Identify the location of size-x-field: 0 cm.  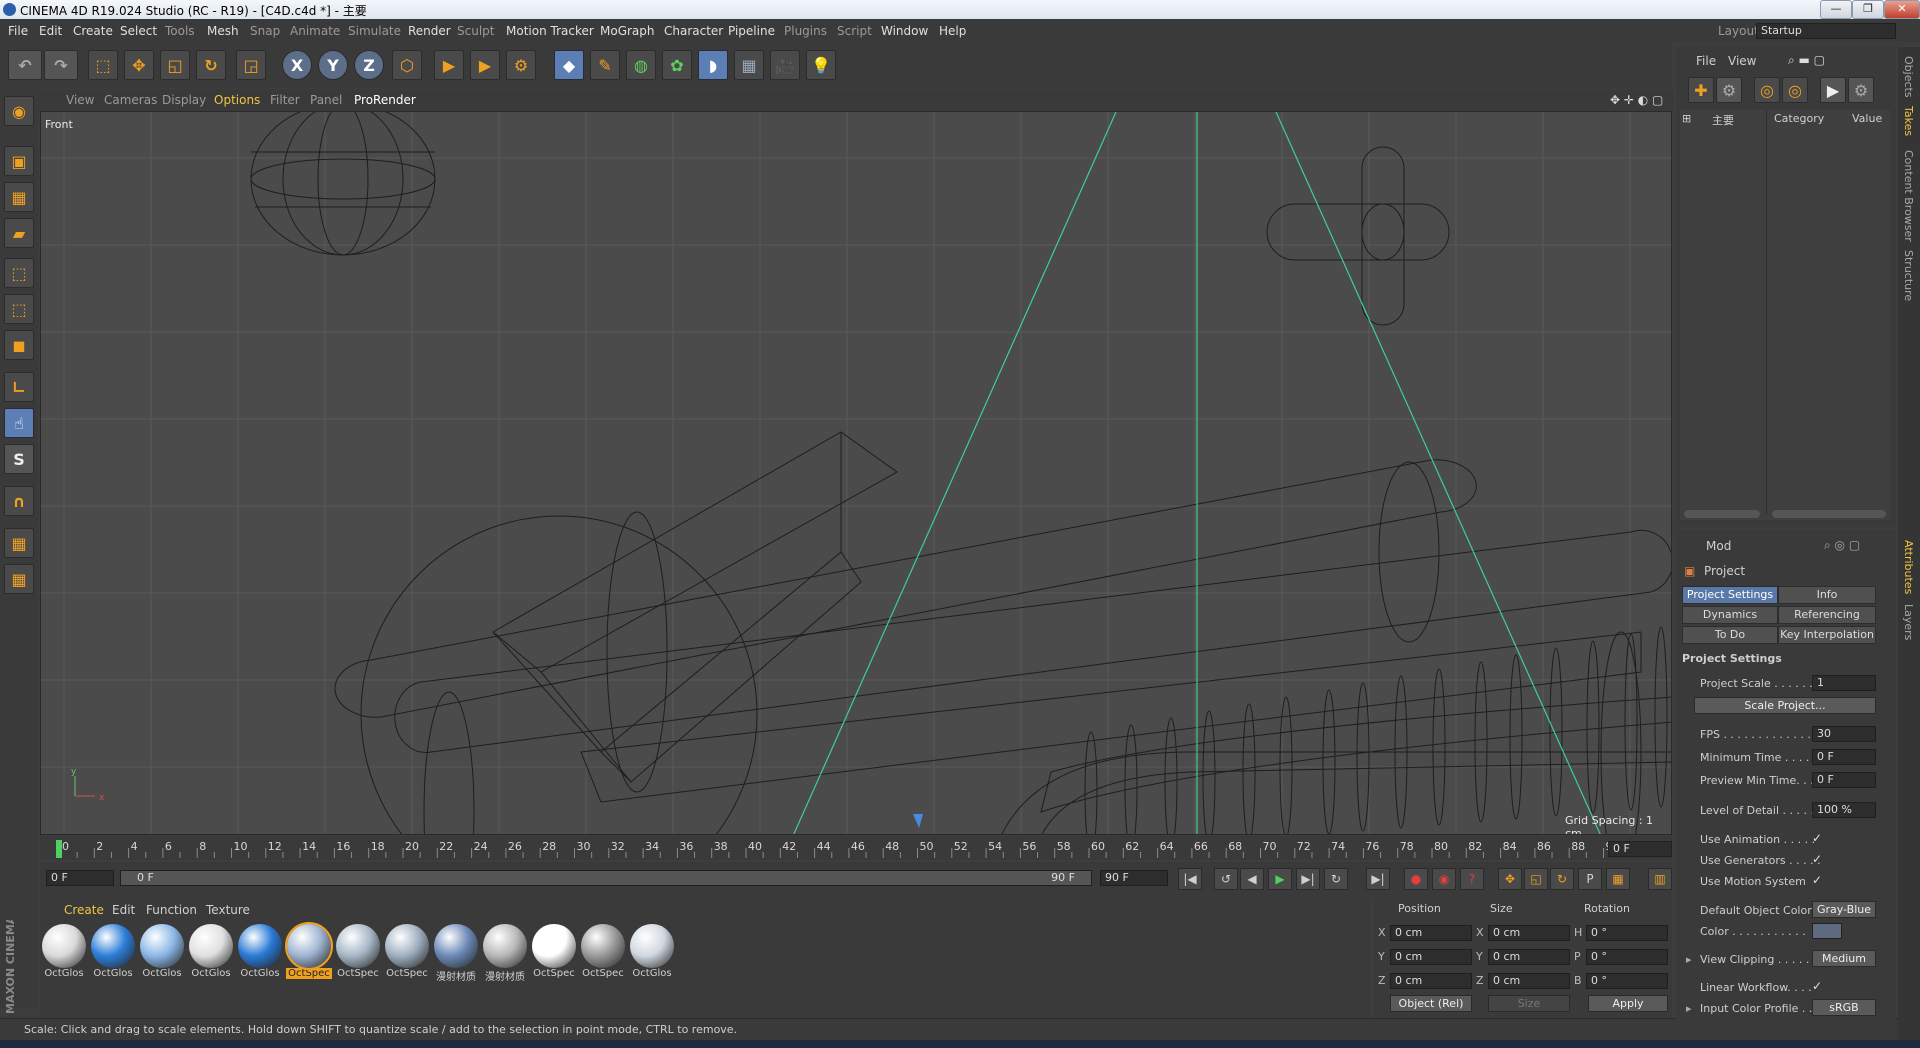
(1529, 933).